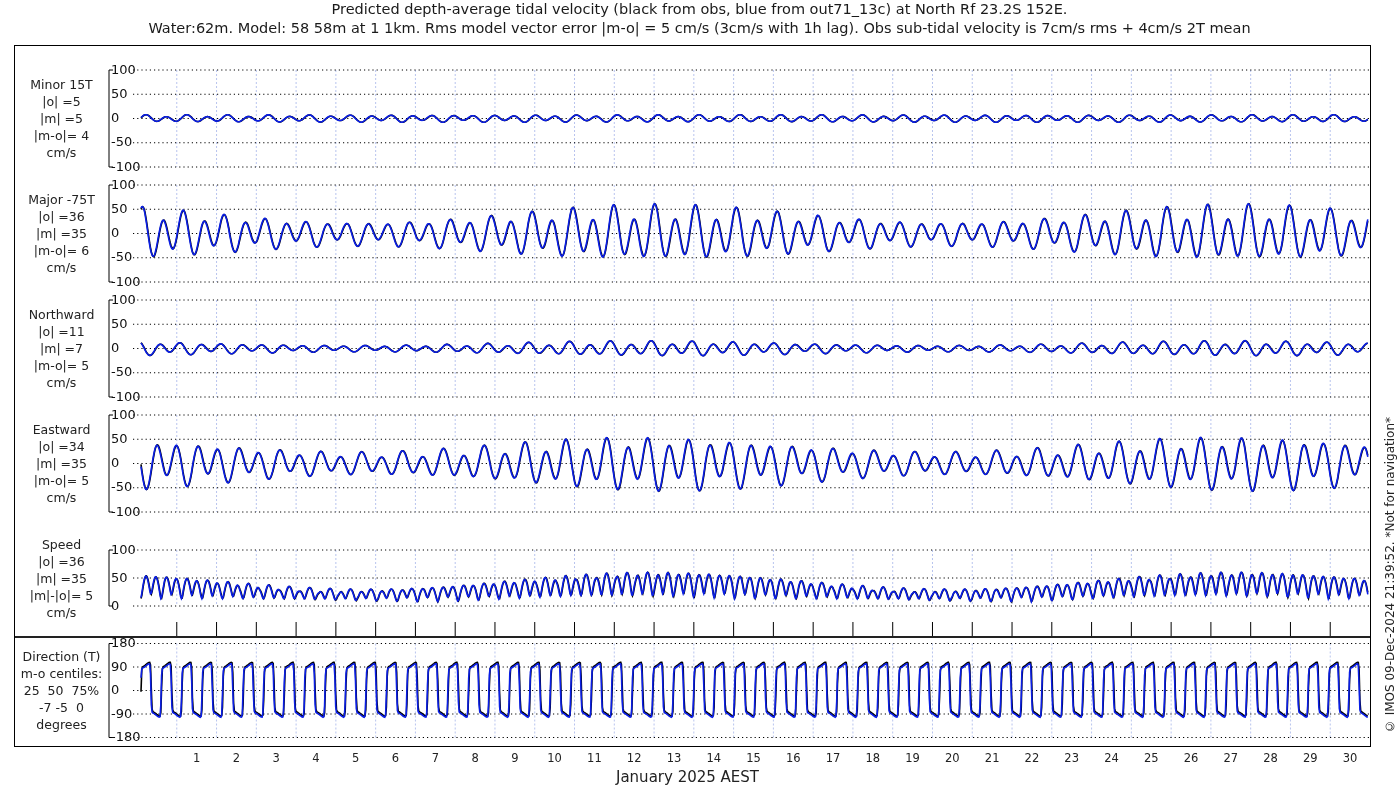  Describe the element at coordinates (61, 101) in the screenshot. I see `panel-label: |o| =5` at that location.